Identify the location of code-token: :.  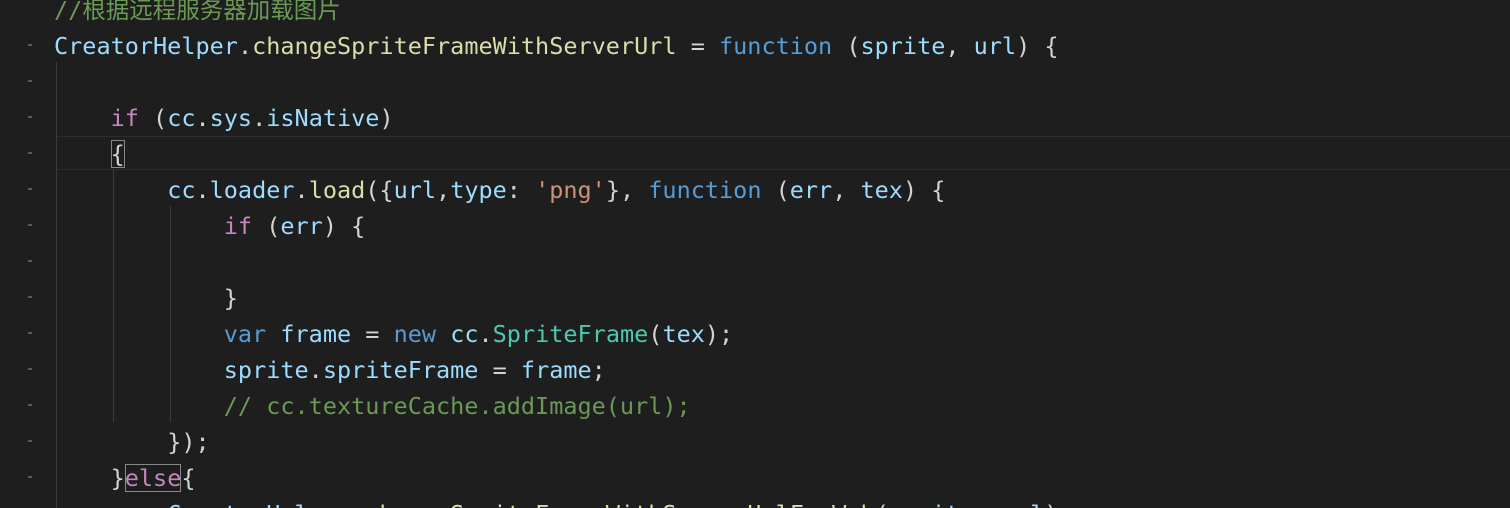
(521, 190).